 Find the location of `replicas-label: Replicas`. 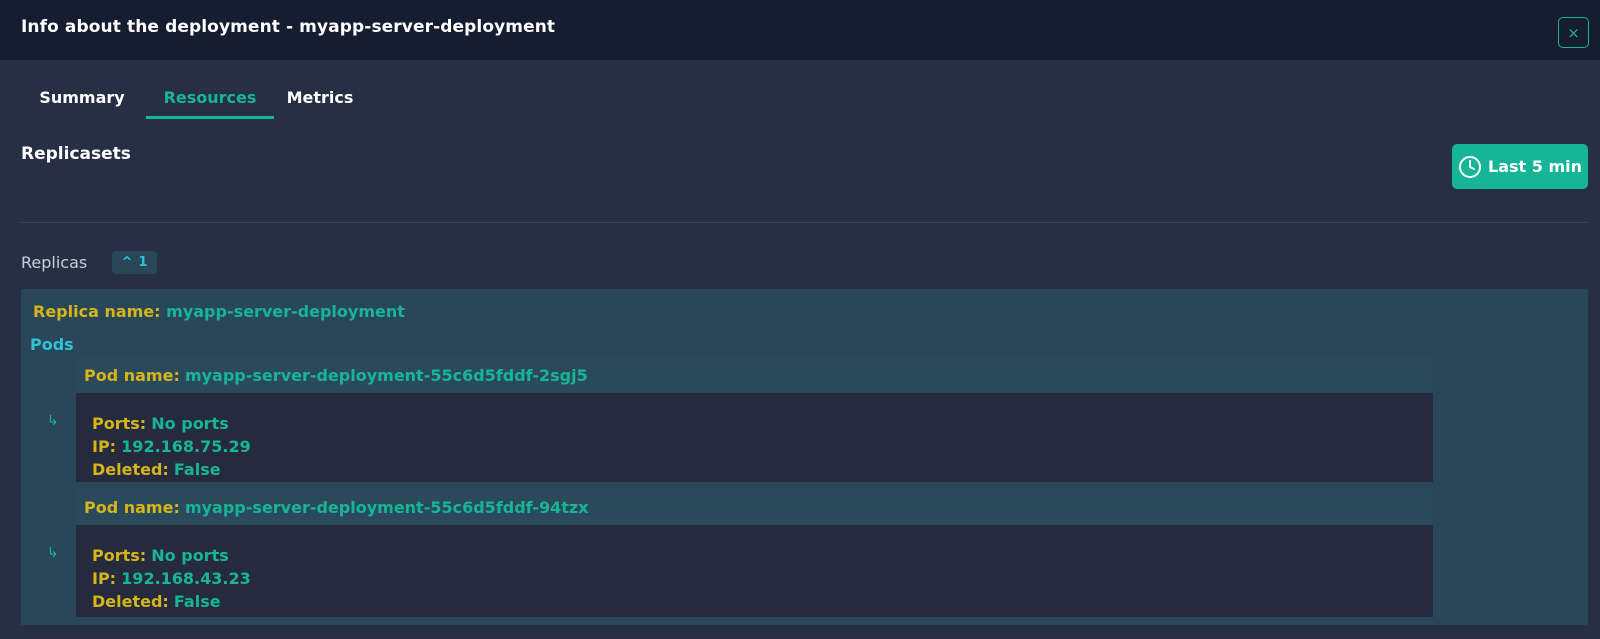

replicas-label: Replicas is located at coordinates (54, 262).